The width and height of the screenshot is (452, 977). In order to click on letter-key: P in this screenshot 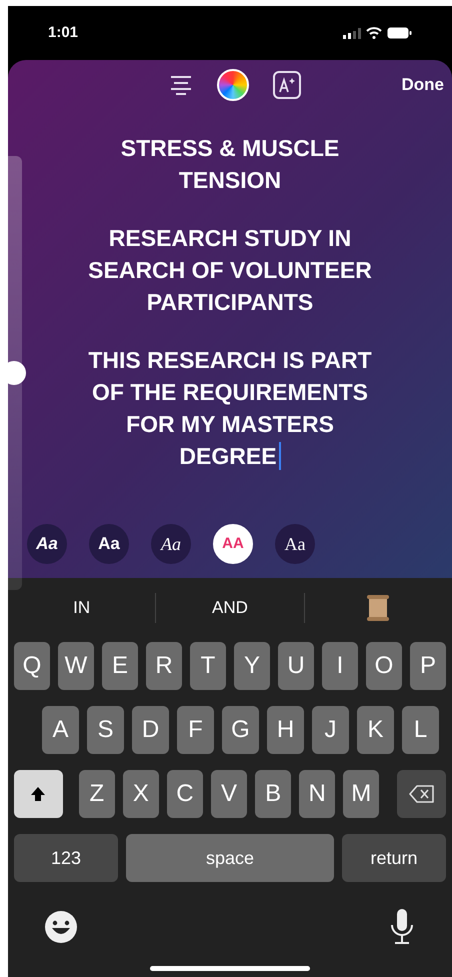, I will do `click(428, 666)`.